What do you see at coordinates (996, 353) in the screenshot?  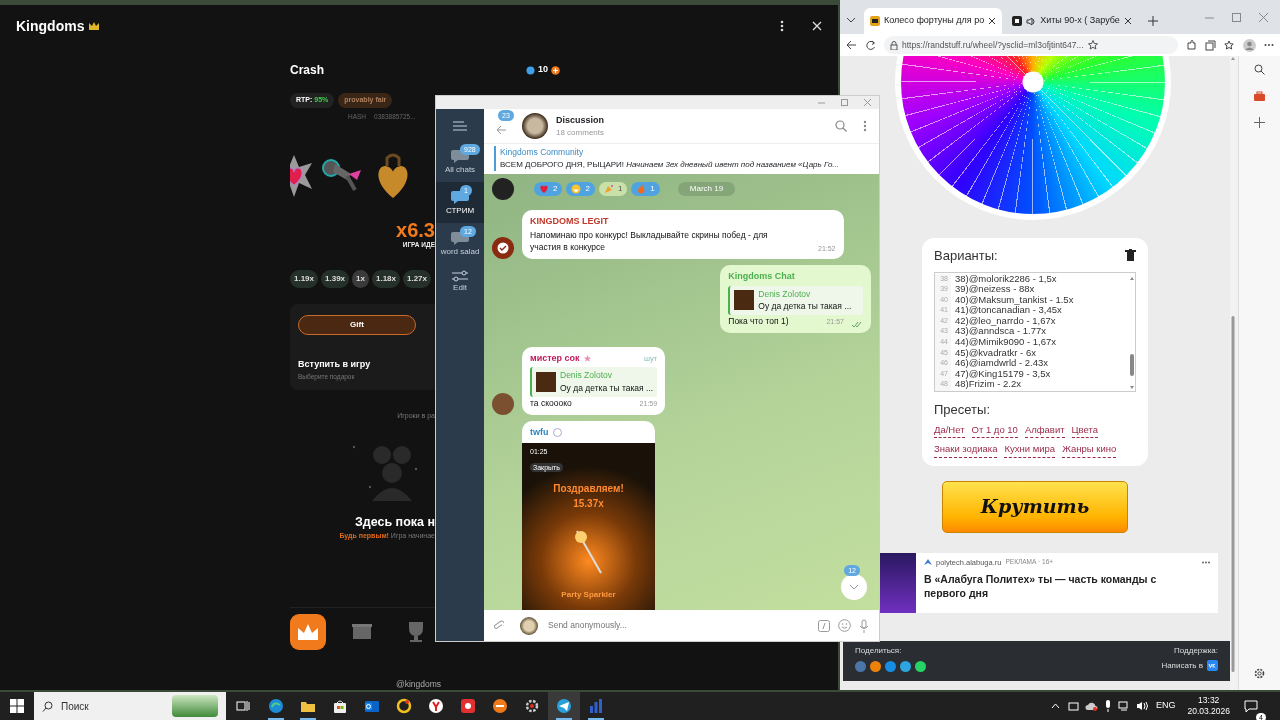 I see `variant-line: 45)@kvadratkr - 6x` at bounding box center [996, 353].